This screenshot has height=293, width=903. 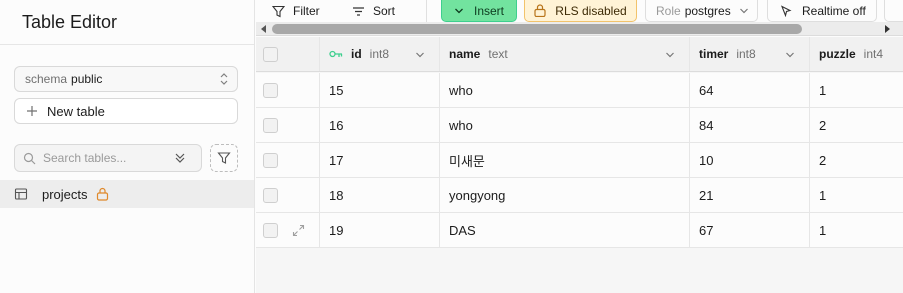 What do you see at coordinates (537, 29) in the screenshot?
I see `scrollbar-thumb` at bounding box center [537, 29].